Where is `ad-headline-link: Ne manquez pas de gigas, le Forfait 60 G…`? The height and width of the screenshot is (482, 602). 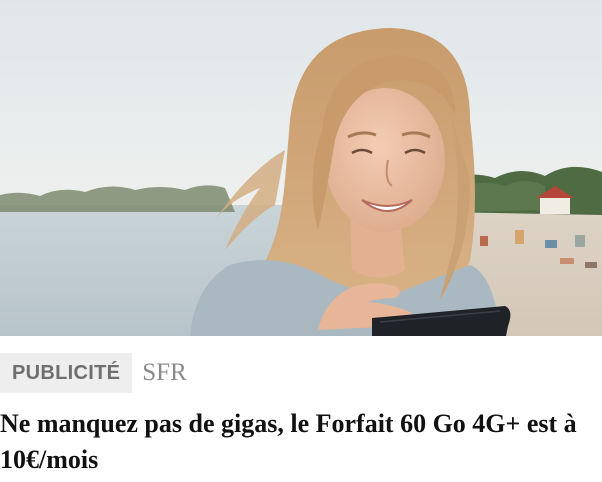 ad-headline-link: Ne manquez pas de gigas, le Forfait 60 G… is located at coordinates (295, 442).